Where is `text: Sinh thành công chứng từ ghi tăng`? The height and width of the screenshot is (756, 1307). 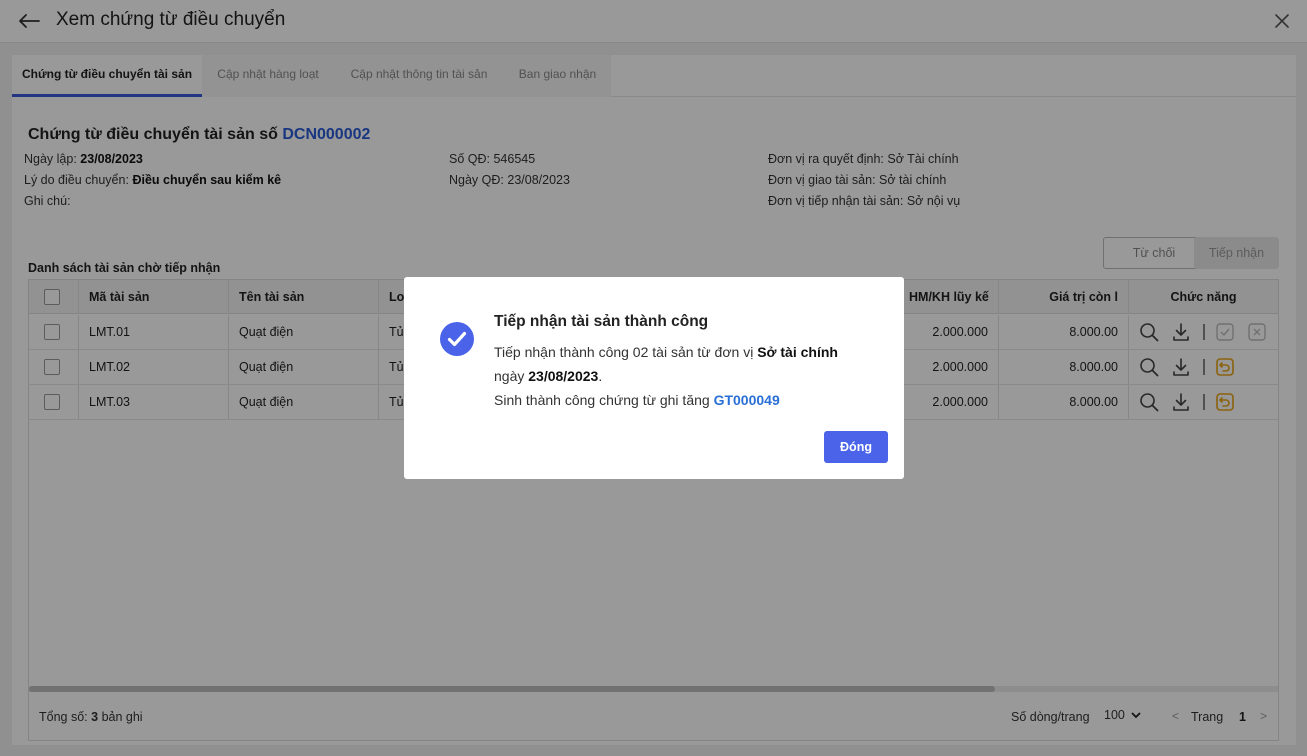 text: Sinh thành công chứng từ ghi tăng is located at coordinates (602, 400).